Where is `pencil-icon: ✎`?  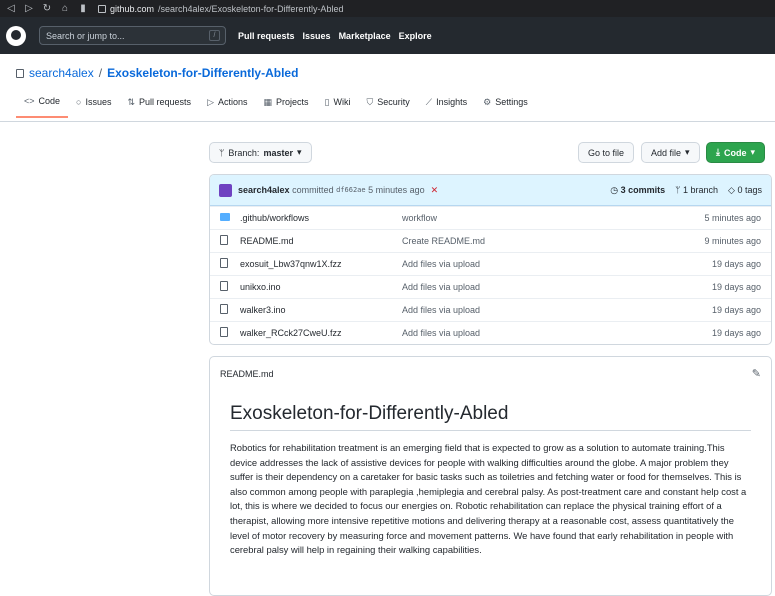
pencil-icon: ✎ is located at coordinates (756, 373).